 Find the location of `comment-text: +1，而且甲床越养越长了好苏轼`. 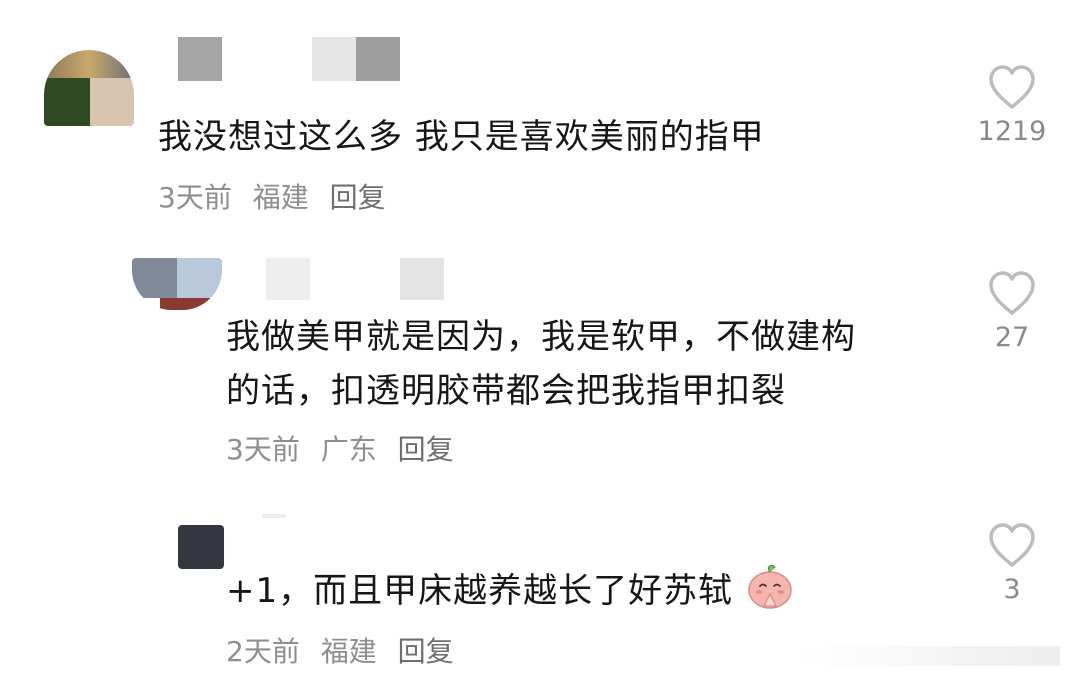

comment-text: +1，而且甲床越养越长了好苏轼 is located at coordinates (591, 594).